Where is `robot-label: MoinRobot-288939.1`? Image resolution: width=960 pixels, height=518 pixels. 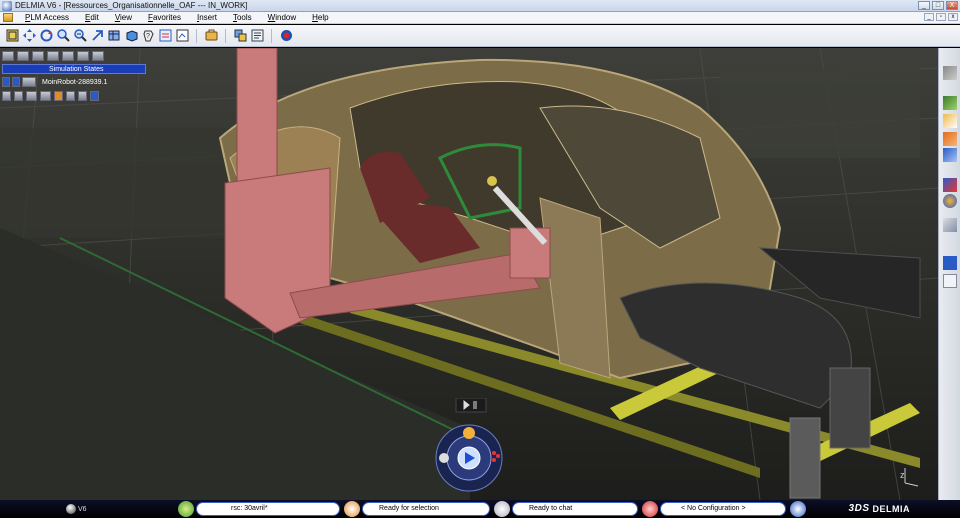
robot-label: MoinRobot-288939.1 is located at coordinates (75, 82).